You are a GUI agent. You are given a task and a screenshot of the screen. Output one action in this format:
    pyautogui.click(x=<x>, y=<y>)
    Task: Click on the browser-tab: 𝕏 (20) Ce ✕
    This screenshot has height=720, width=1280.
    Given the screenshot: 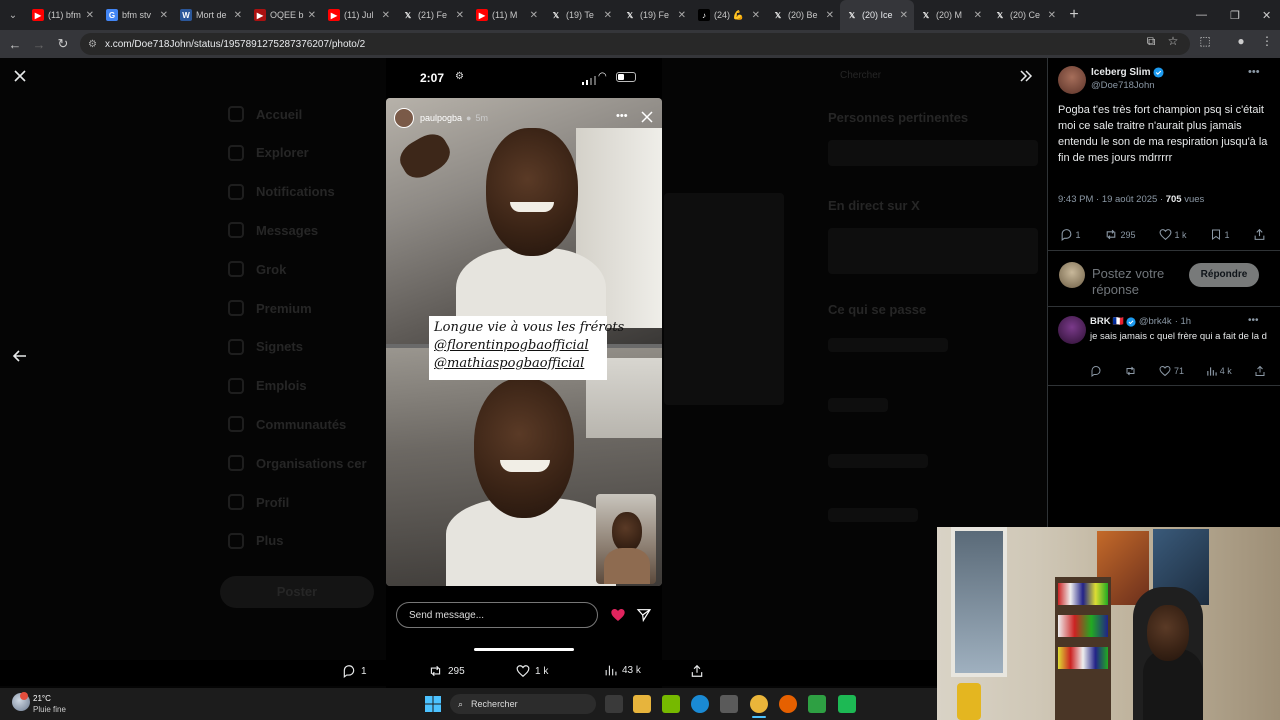 What is the action you would take?
    pyautogui.click(x=1025, y=15)
    